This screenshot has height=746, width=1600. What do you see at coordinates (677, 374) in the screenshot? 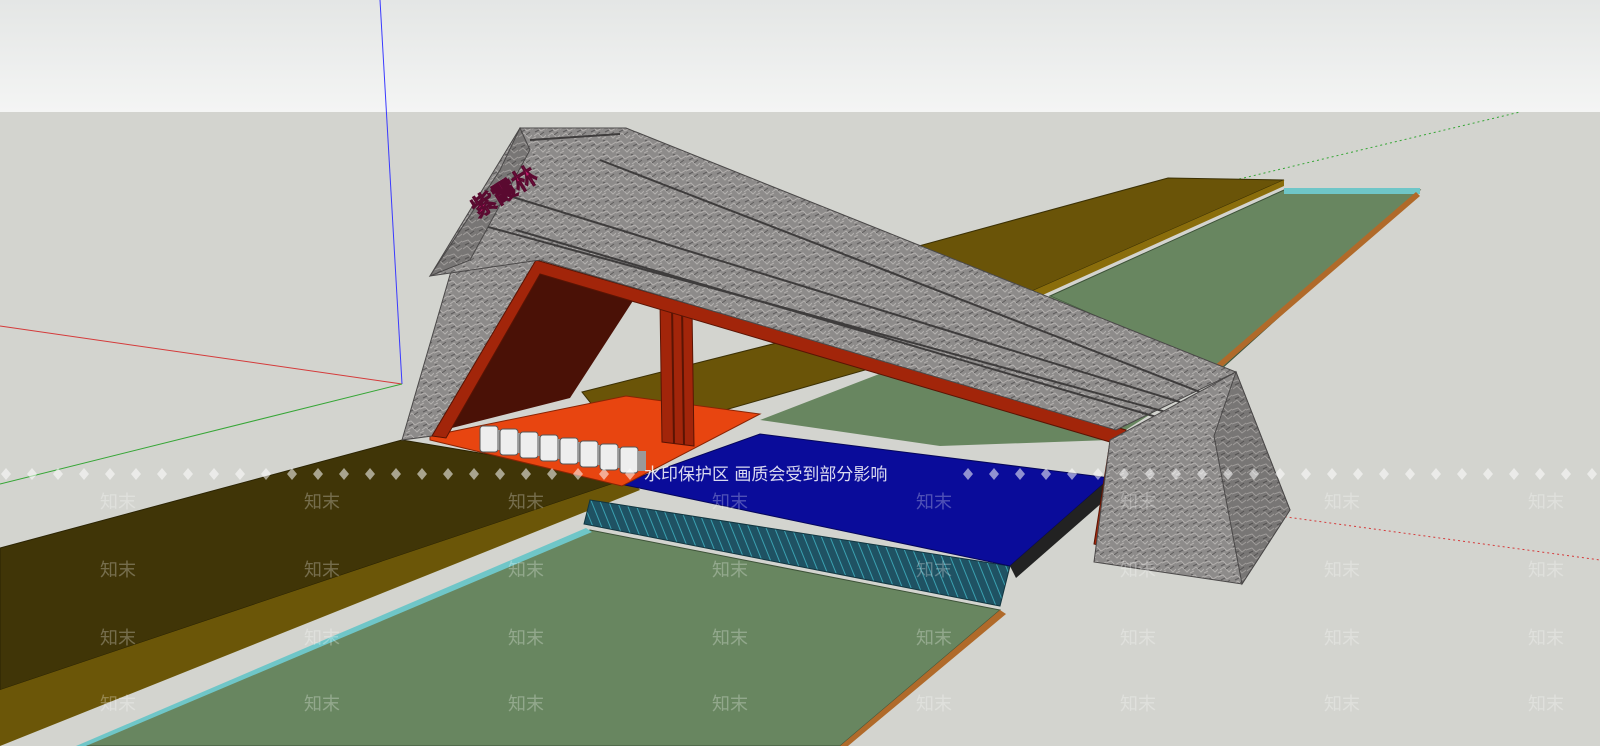
I see `red-column` at bounding box center [677, 374].